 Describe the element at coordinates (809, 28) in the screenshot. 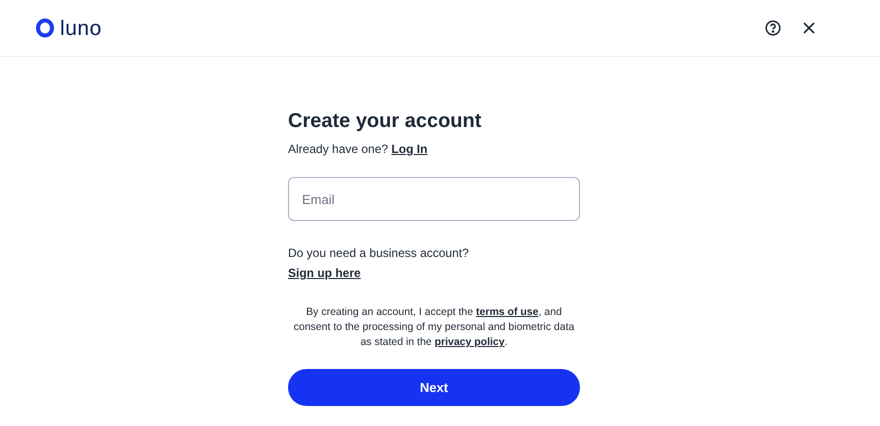

I see `close-icon` at that location.